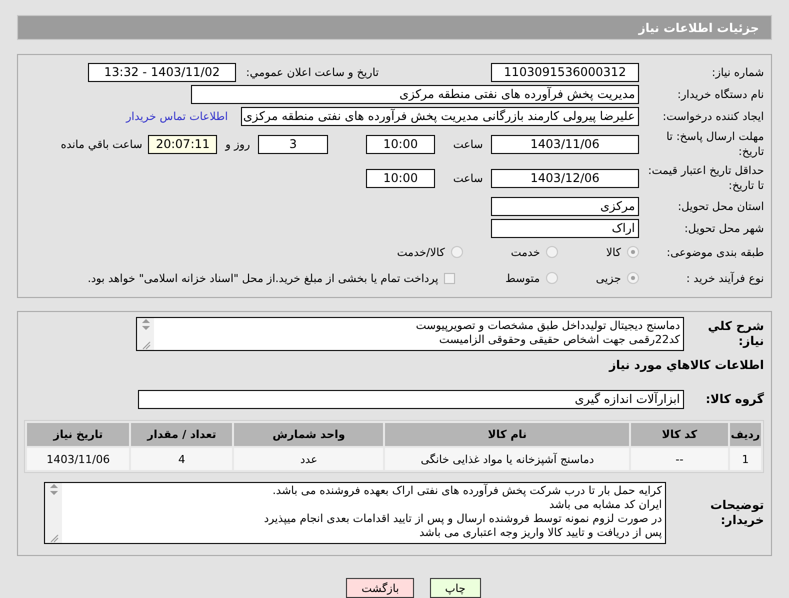 Image resolution: width=789 pixels, height=598 pixels. I want to click on option-label: پرداخت تمام یا بخشی از مبلغ خرید.از محل "اسناد خزانه اسلامی" خواهد بود., so click(263, 278).